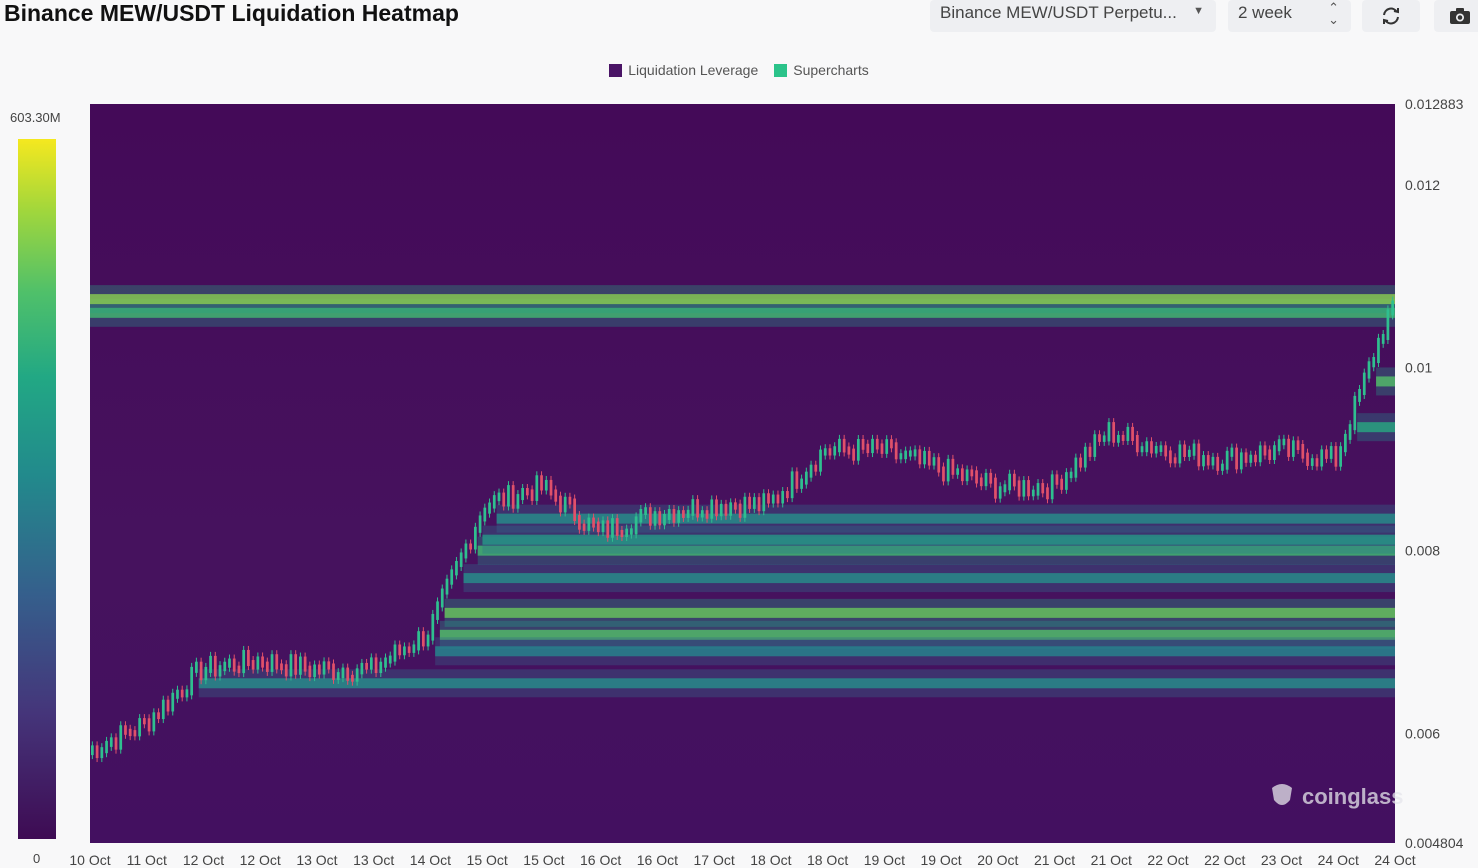  Describe the element at coordinates (316, 860) in the screenshot. I see `x-tick-label: 13 Oct` at that location.